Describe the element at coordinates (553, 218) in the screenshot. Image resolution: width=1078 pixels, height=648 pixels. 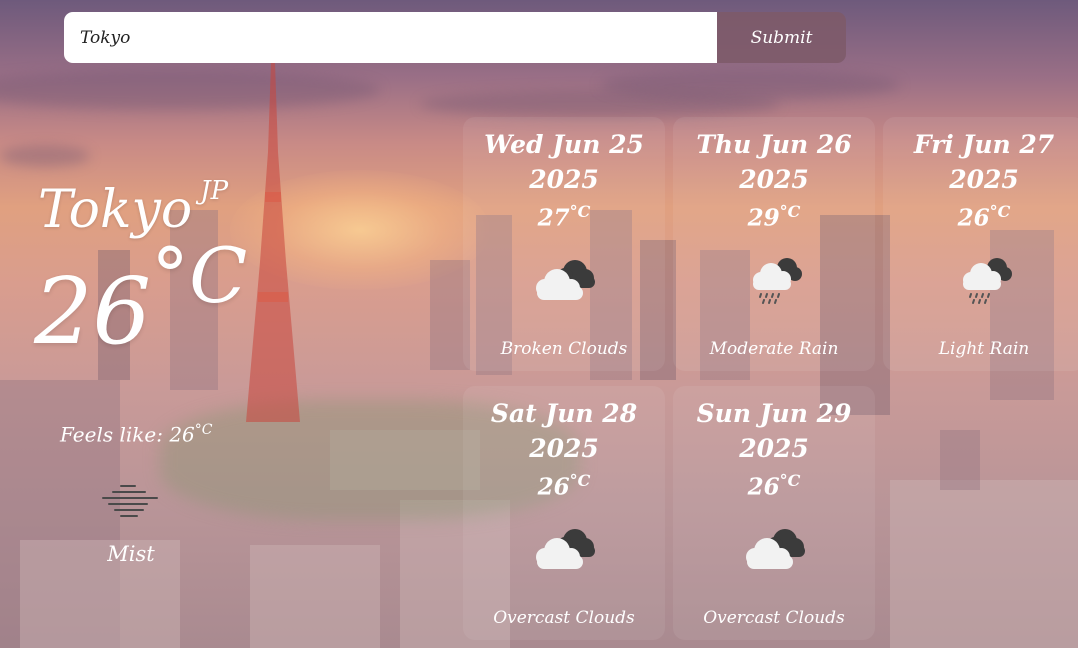
I see `forecast-temp-value: 27` at that location.